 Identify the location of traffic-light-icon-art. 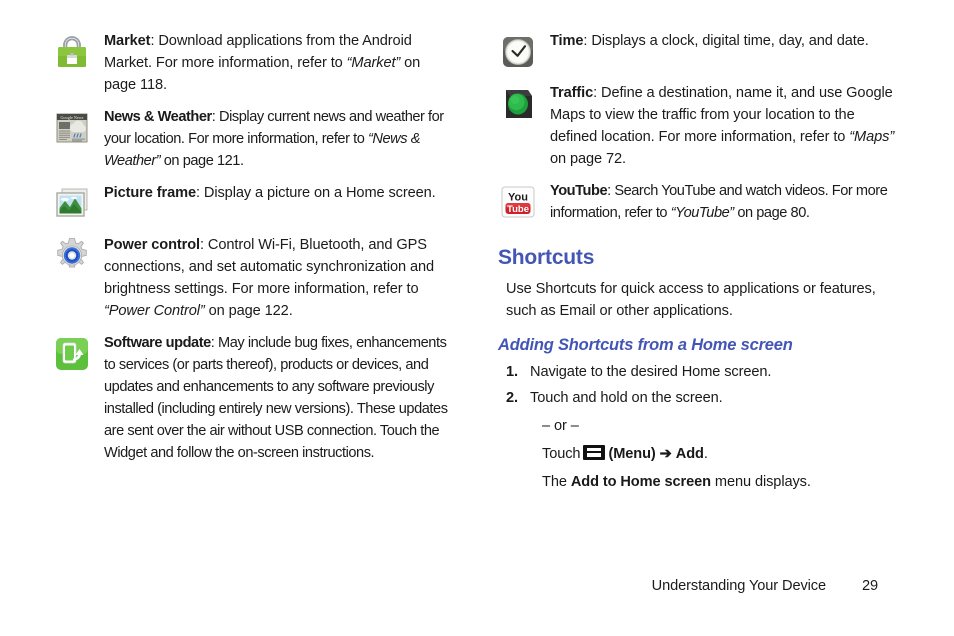
(518, 104).